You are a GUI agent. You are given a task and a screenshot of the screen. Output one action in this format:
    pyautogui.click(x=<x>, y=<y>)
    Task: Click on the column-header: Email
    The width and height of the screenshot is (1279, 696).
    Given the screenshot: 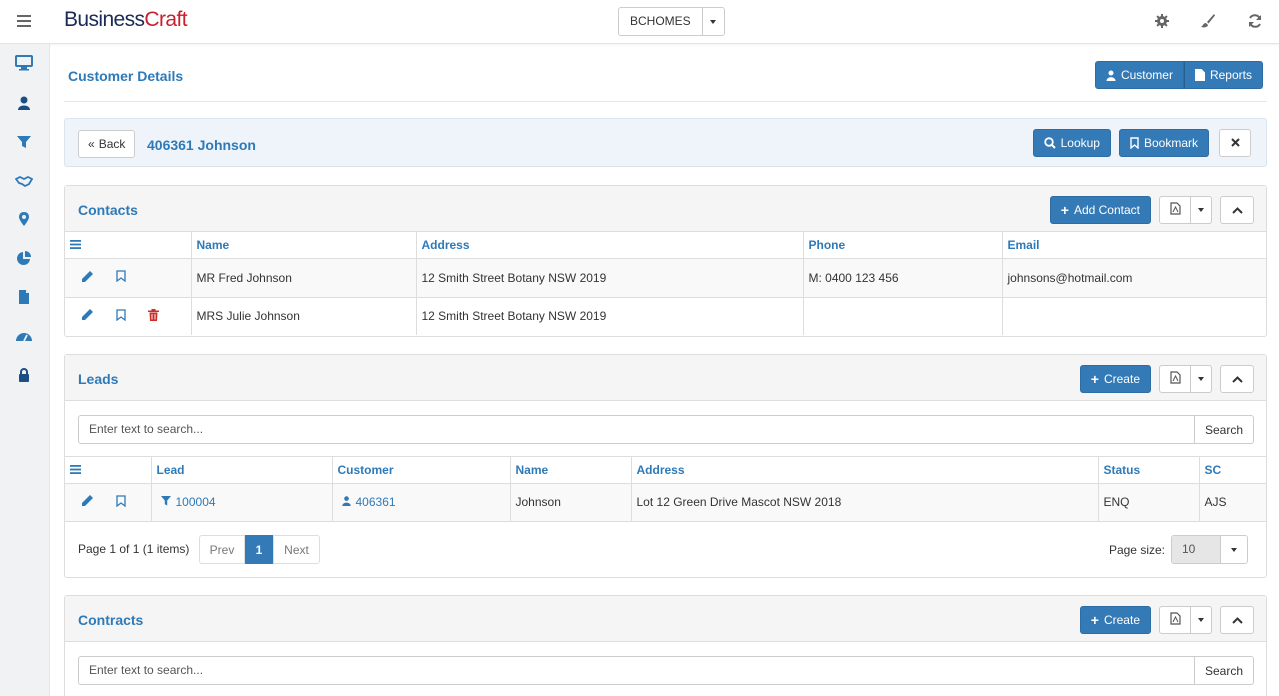 What is the action you would take?
    pyautogui.click(x=1134, y=245)
    